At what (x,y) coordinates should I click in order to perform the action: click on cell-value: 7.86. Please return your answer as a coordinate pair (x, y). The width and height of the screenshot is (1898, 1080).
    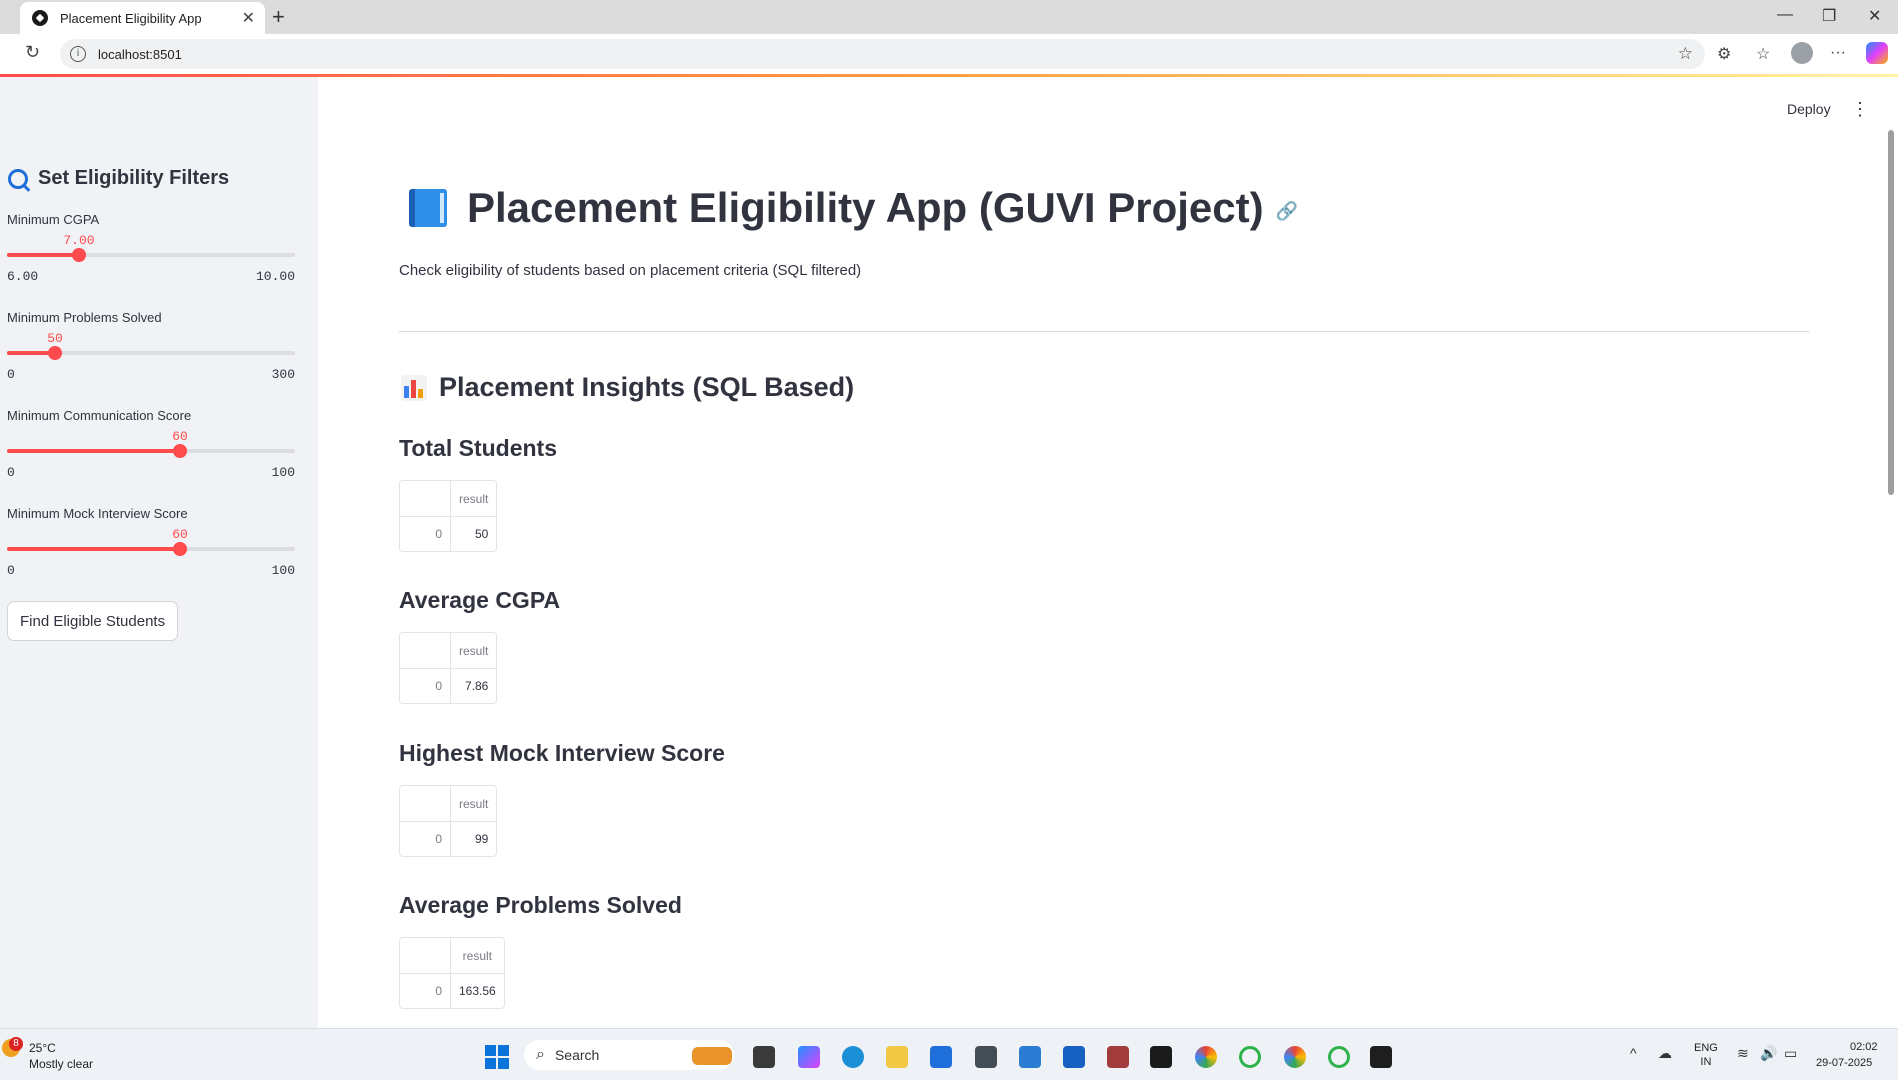
    Looking at the image, I should click on (474, 686).